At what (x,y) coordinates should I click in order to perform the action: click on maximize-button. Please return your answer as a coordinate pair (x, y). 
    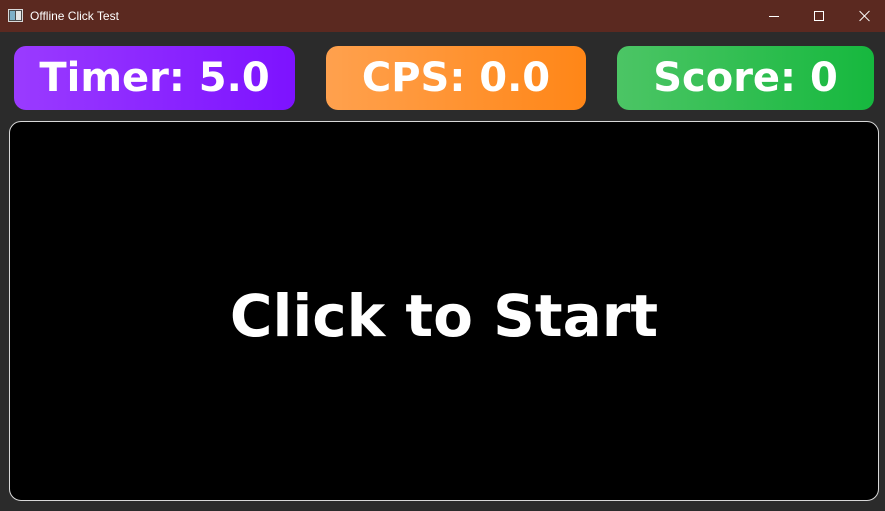
    Looking at the image, I should click on (819, 16).